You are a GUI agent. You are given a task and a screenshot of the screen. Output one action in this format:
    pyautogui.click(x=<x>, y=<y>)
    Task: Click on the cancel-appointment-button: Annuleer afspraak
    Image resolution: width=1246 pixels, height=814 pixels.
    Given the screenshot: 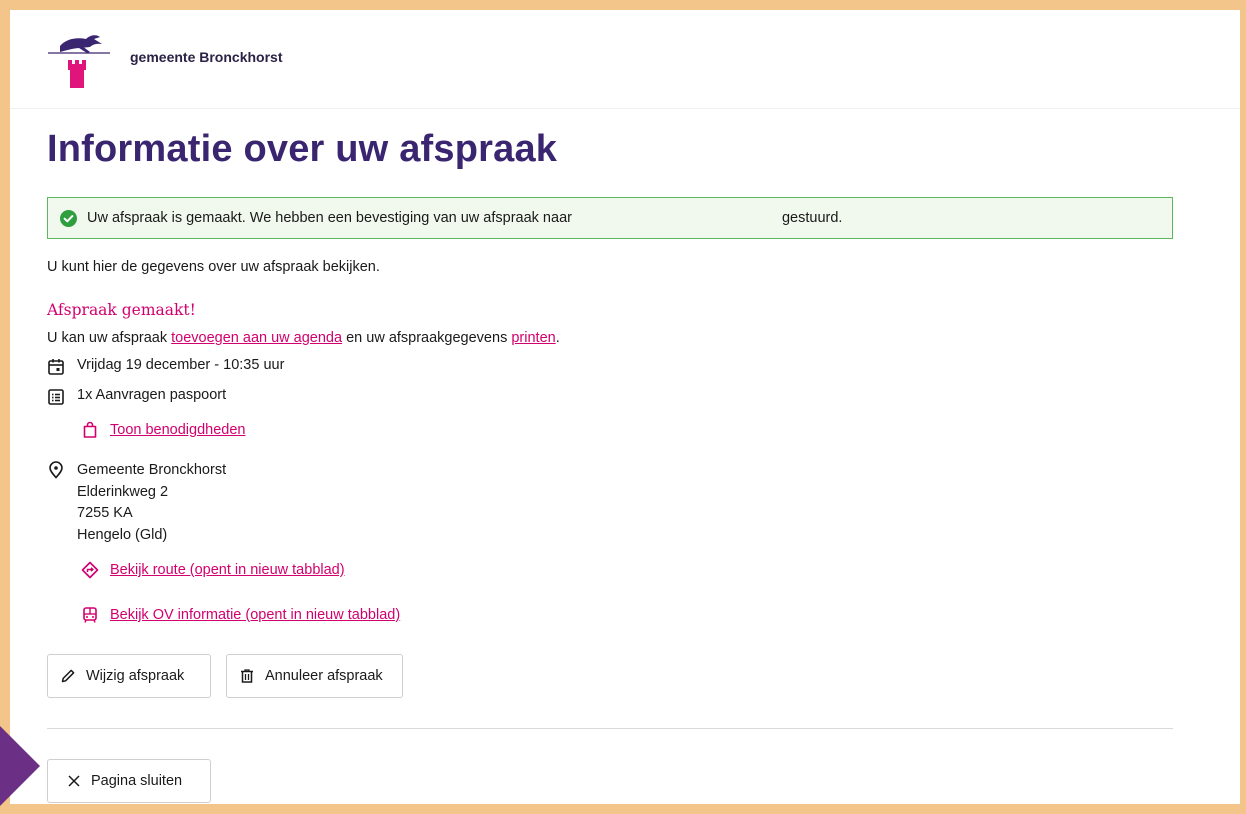 What is the action you would take?
    pyautogui.click(x=314, y=676)
    